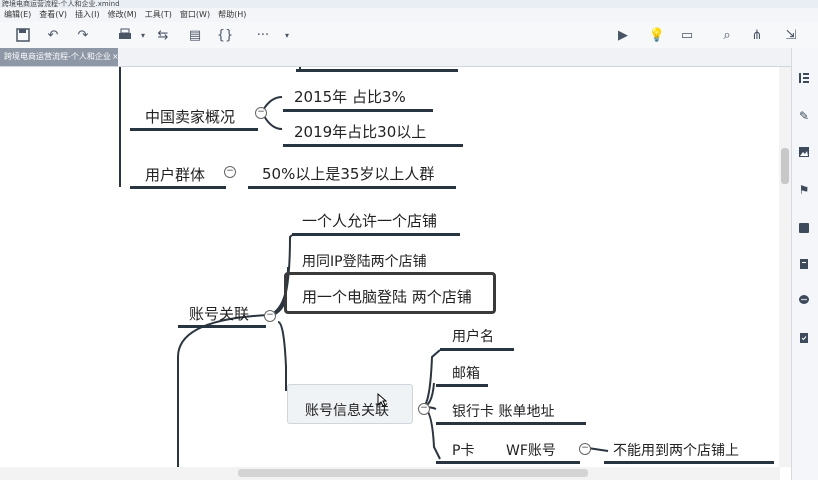 The height and width of the screenshot is (480, 818). I want to click on format-icon, so click(804, 78).